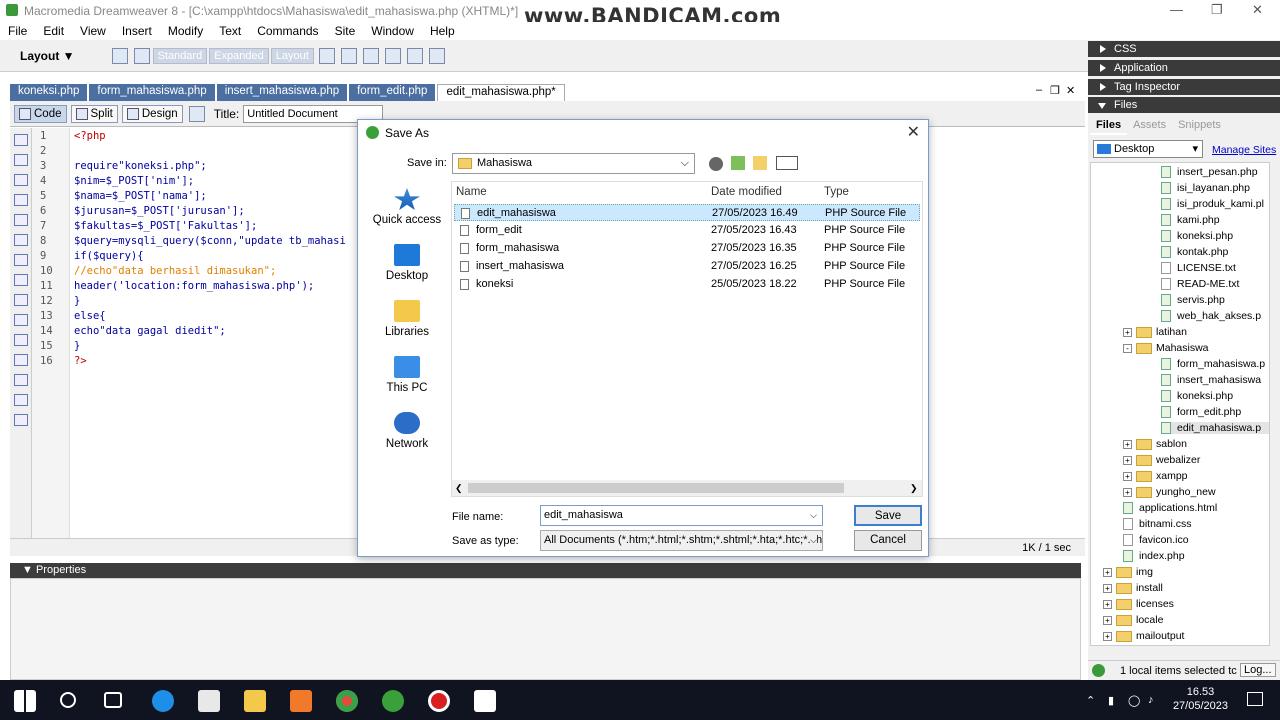  Describe the element at coordinates (1184, 68) in the screenshot. I see `application-panel-header: Application` at that location.